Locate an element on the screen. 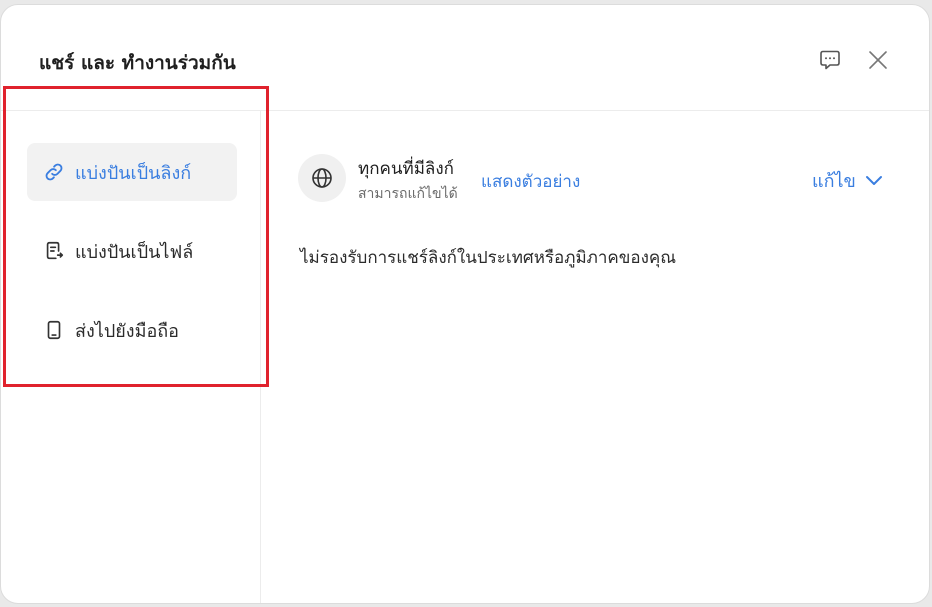 This screenshot has height=607, width=932. sidebar-item-send-to-mobile: ส่งไปยังมือถือ is located at coordinates (132, 330).